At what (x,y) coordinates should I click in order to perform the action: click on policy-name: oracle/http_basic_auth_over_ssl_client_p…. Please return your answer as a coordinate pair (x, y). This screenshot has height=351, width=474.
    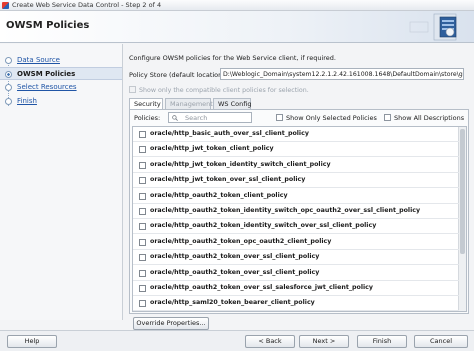
    Looking at the image, I should click on (229, 133).